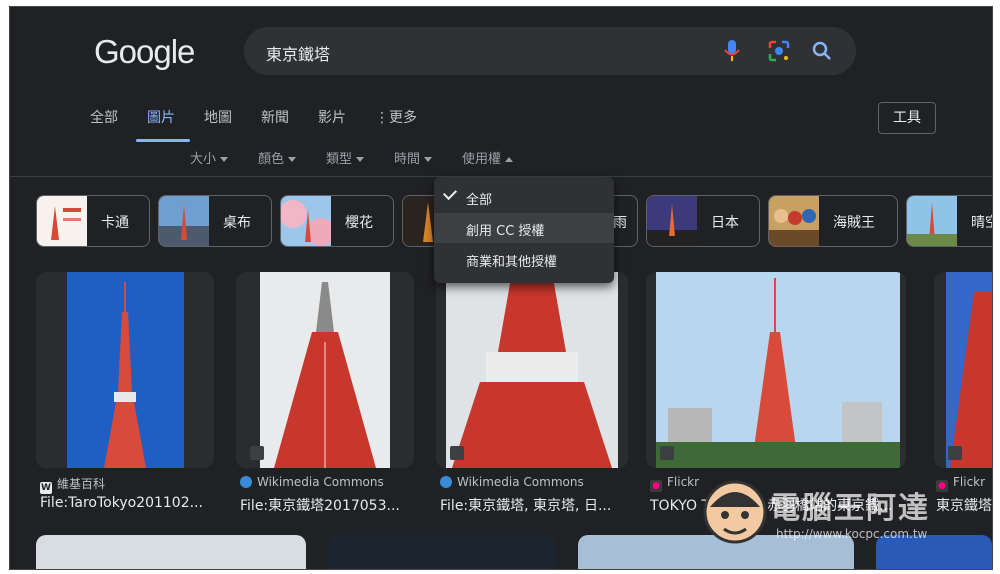 This screenshot has width=1000, height=574. Describe the element at coordinates (161, 117) in the screenshot. I see `tab-images: 圖片` at that location.